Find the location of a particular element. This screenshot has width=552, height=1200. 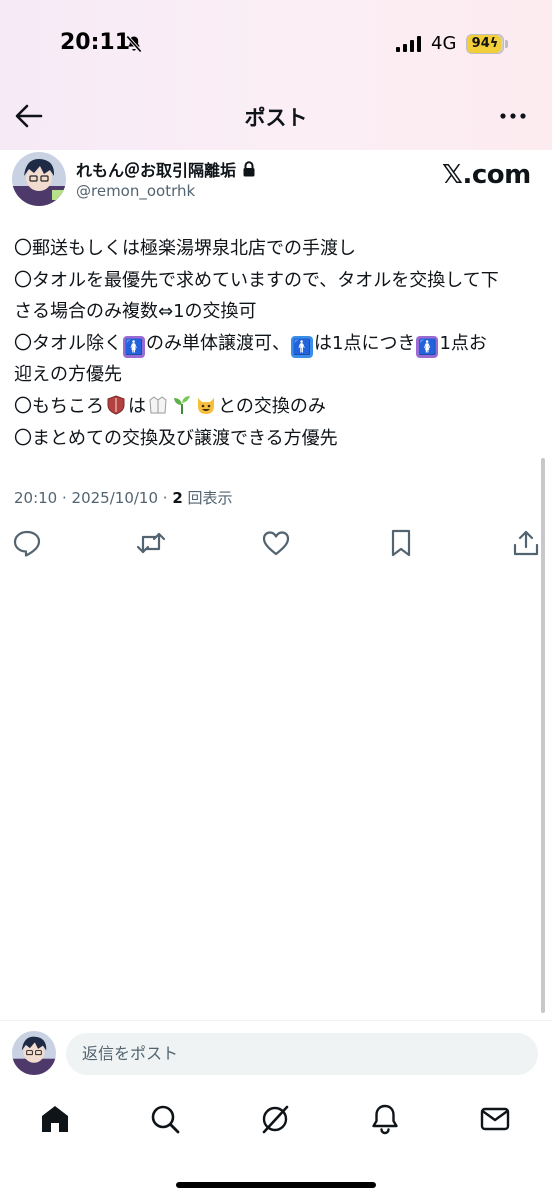

lock-icon is located at coordinates (249, 169).